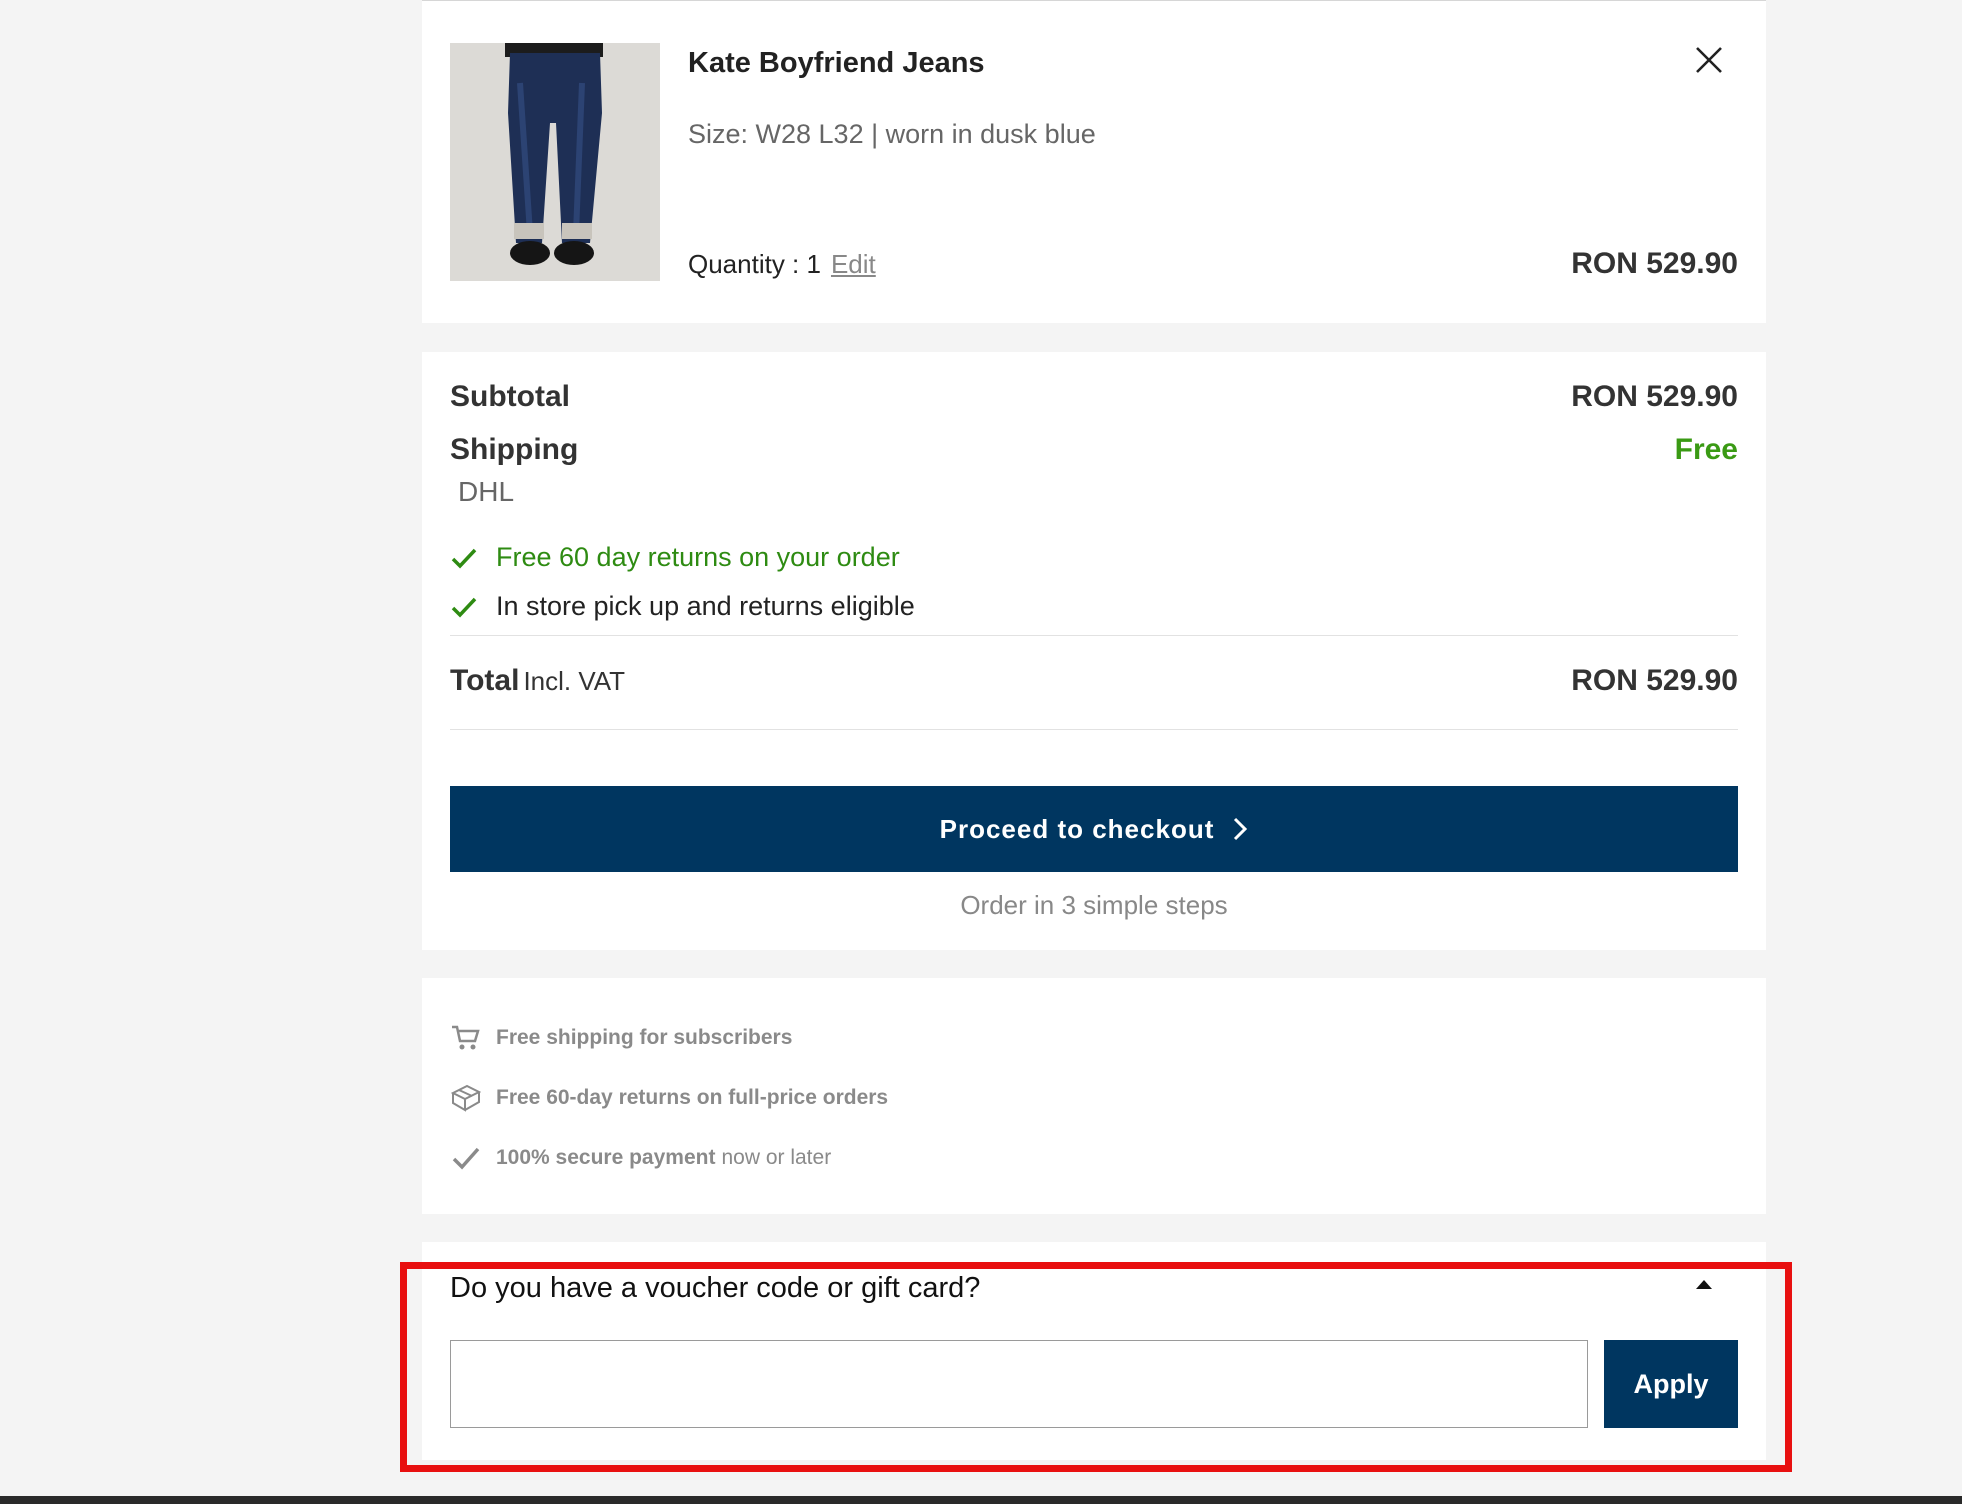 This screenshot has width=1962, height=1504. Describe the element at coordinates (606, 1157) in the screenshot. I see `usp-text-bold: 100% secure payment` at that location.